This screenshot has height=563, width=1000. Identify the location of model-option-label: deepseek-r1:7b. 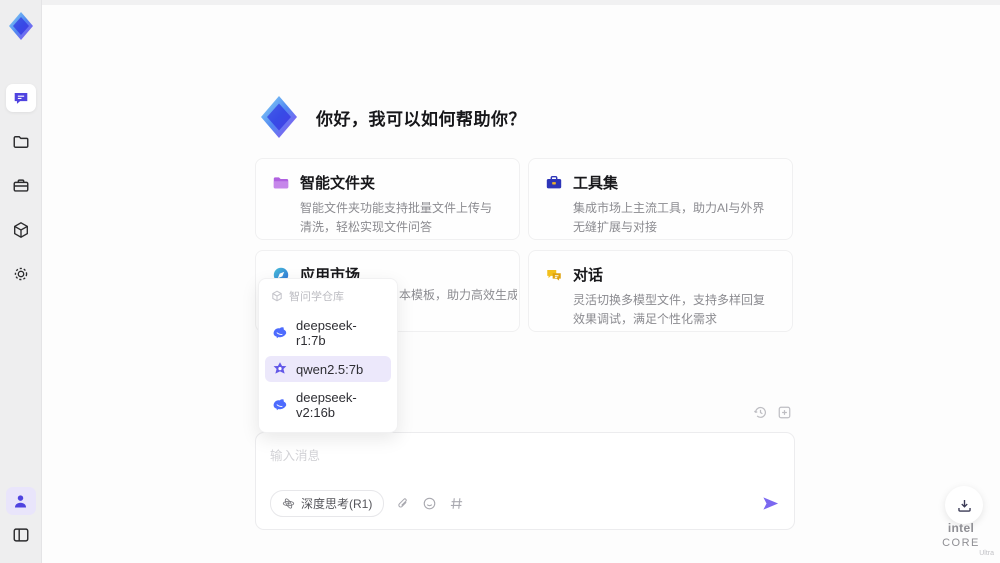
(326, 333).